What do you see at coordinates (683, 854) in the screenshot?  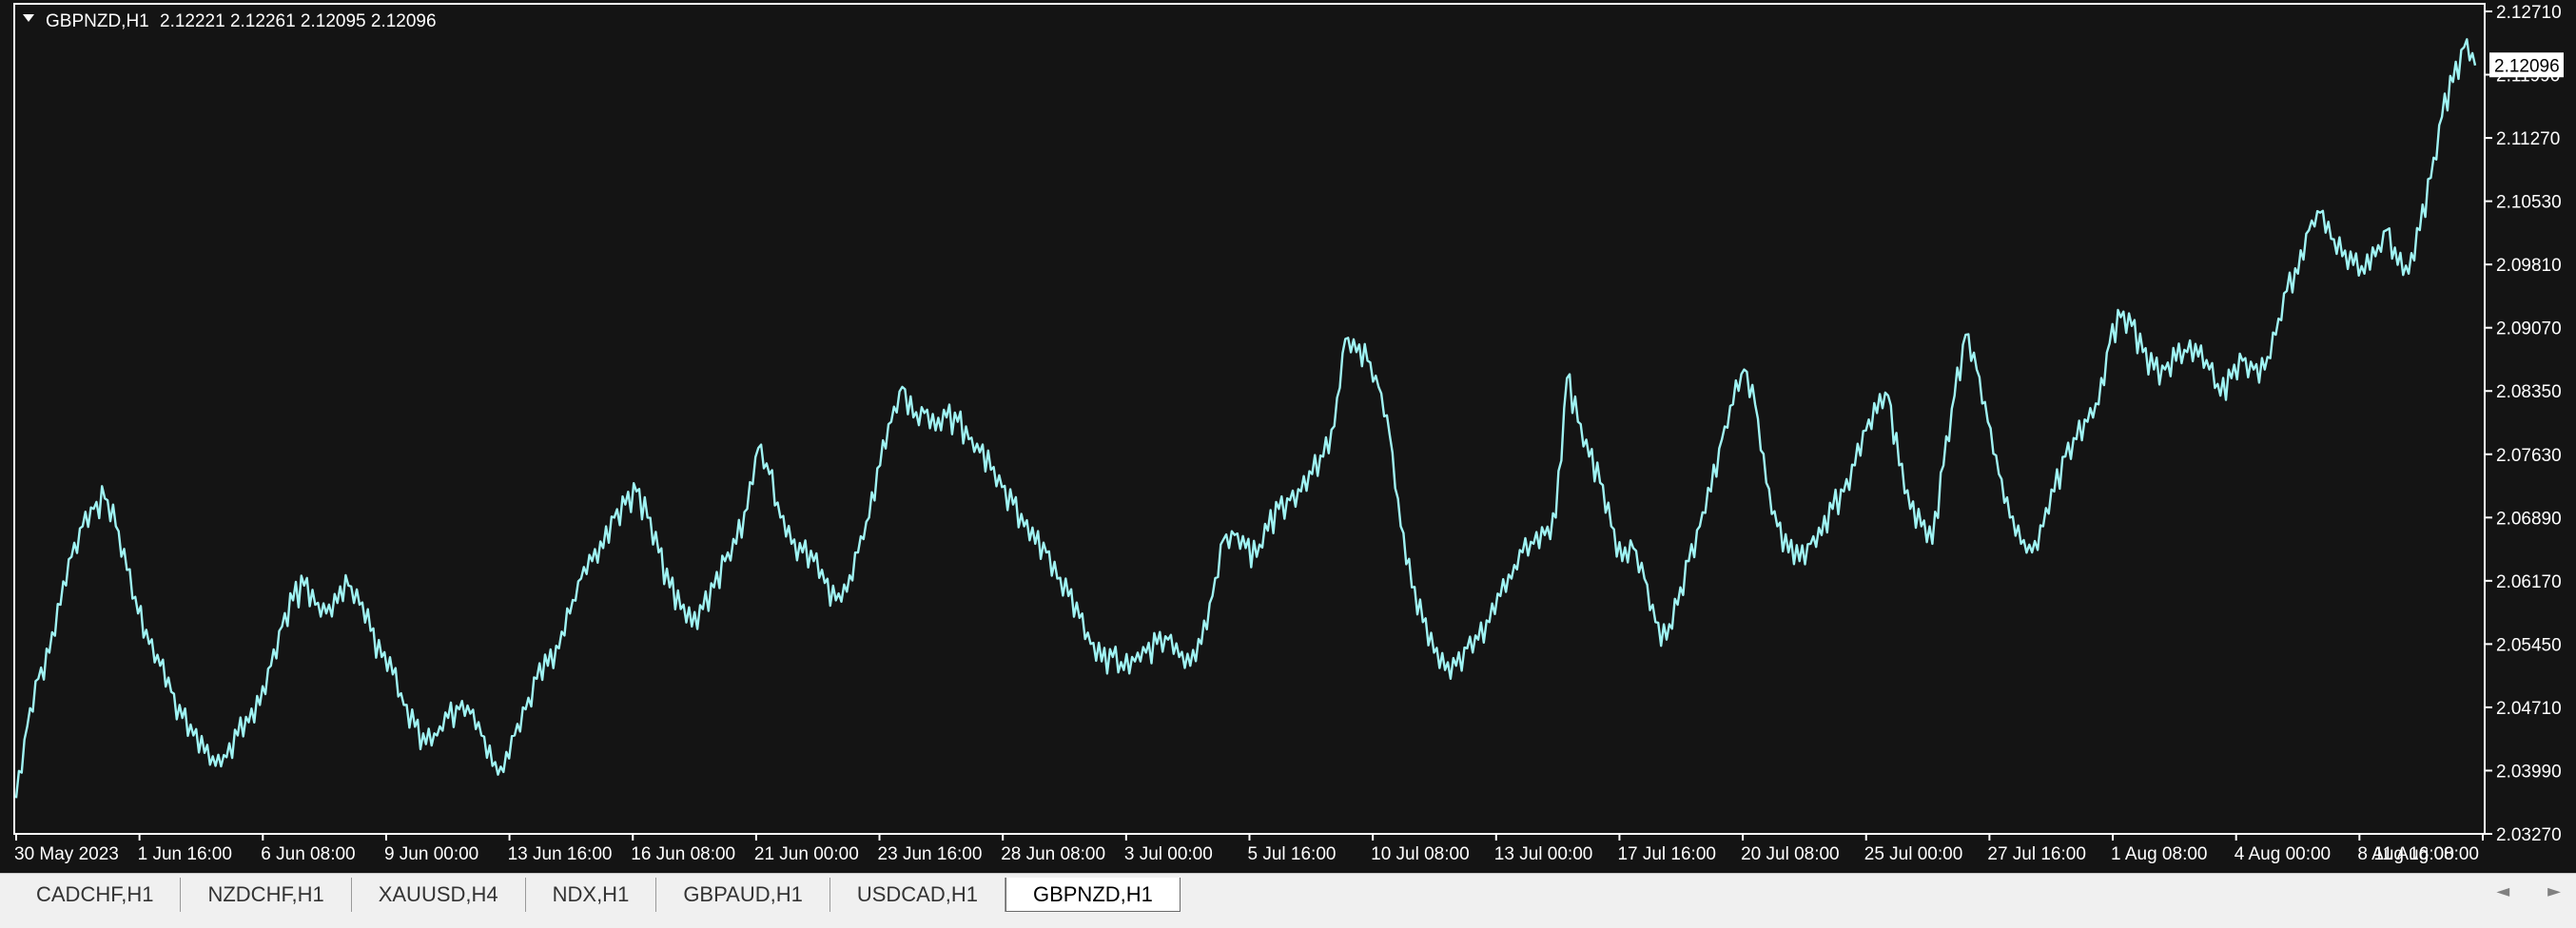 I see `x-tick-label: 16 Jun 08:00` at bounding box center [683, 854].